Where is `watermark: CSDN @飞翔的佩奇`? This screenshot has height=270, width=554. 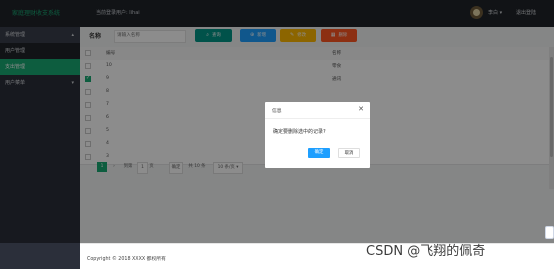 watermark: CSDN @飞翔的佩奇 is located at coordinates (426, 251).